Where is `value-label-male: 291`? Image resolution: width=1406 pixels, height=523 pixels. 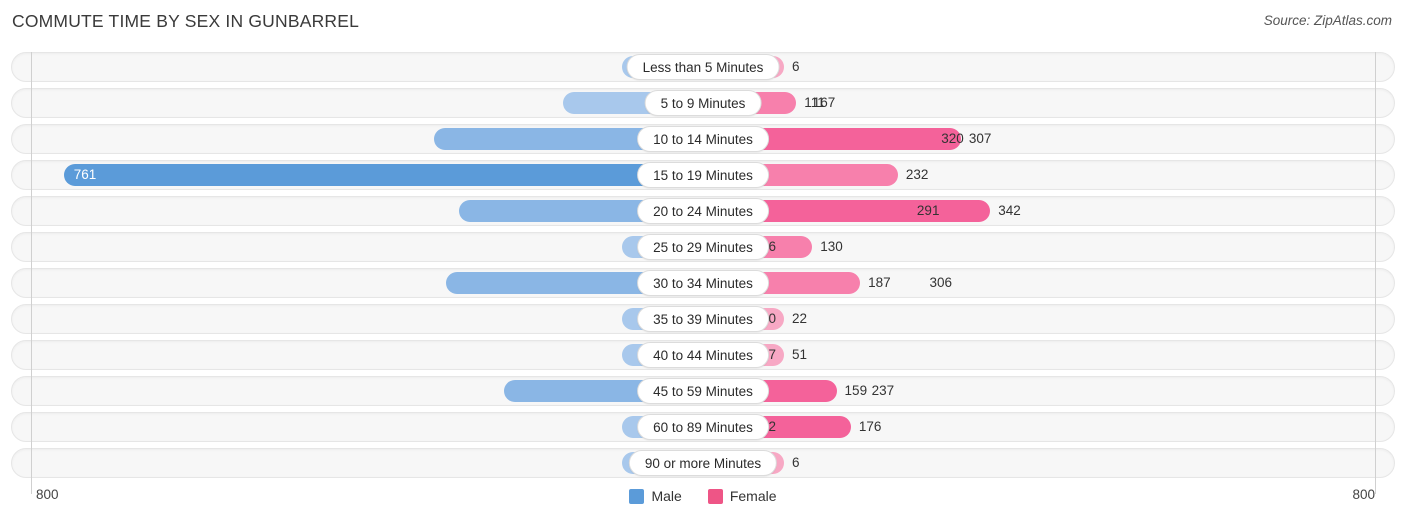 value-label-male: 291 is located at coordinates (928, 210).